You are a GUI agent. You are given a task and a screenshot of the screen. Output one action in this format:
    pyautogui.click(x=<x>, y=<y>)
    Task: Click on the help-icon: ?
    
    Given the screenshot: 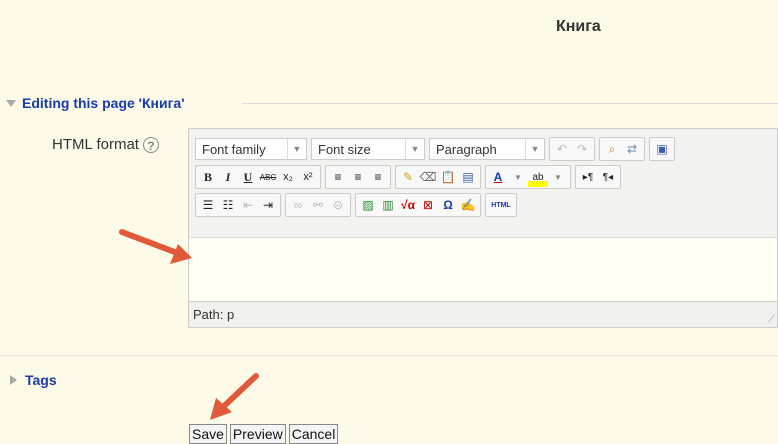 What is the action you would take?
    pyautogui.click(x=150, y=144)
    